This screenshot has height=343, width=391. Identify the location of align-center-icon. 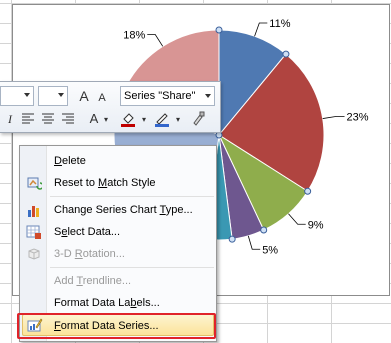
(48, 118).